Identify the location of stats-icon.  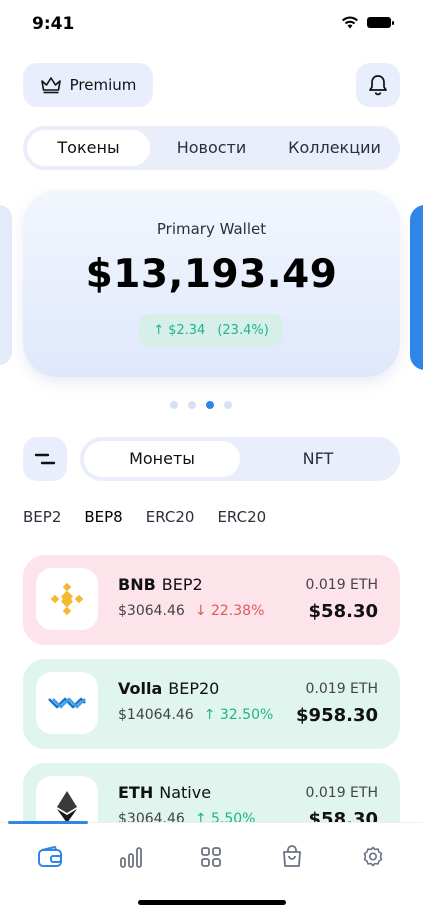
(130, 857).